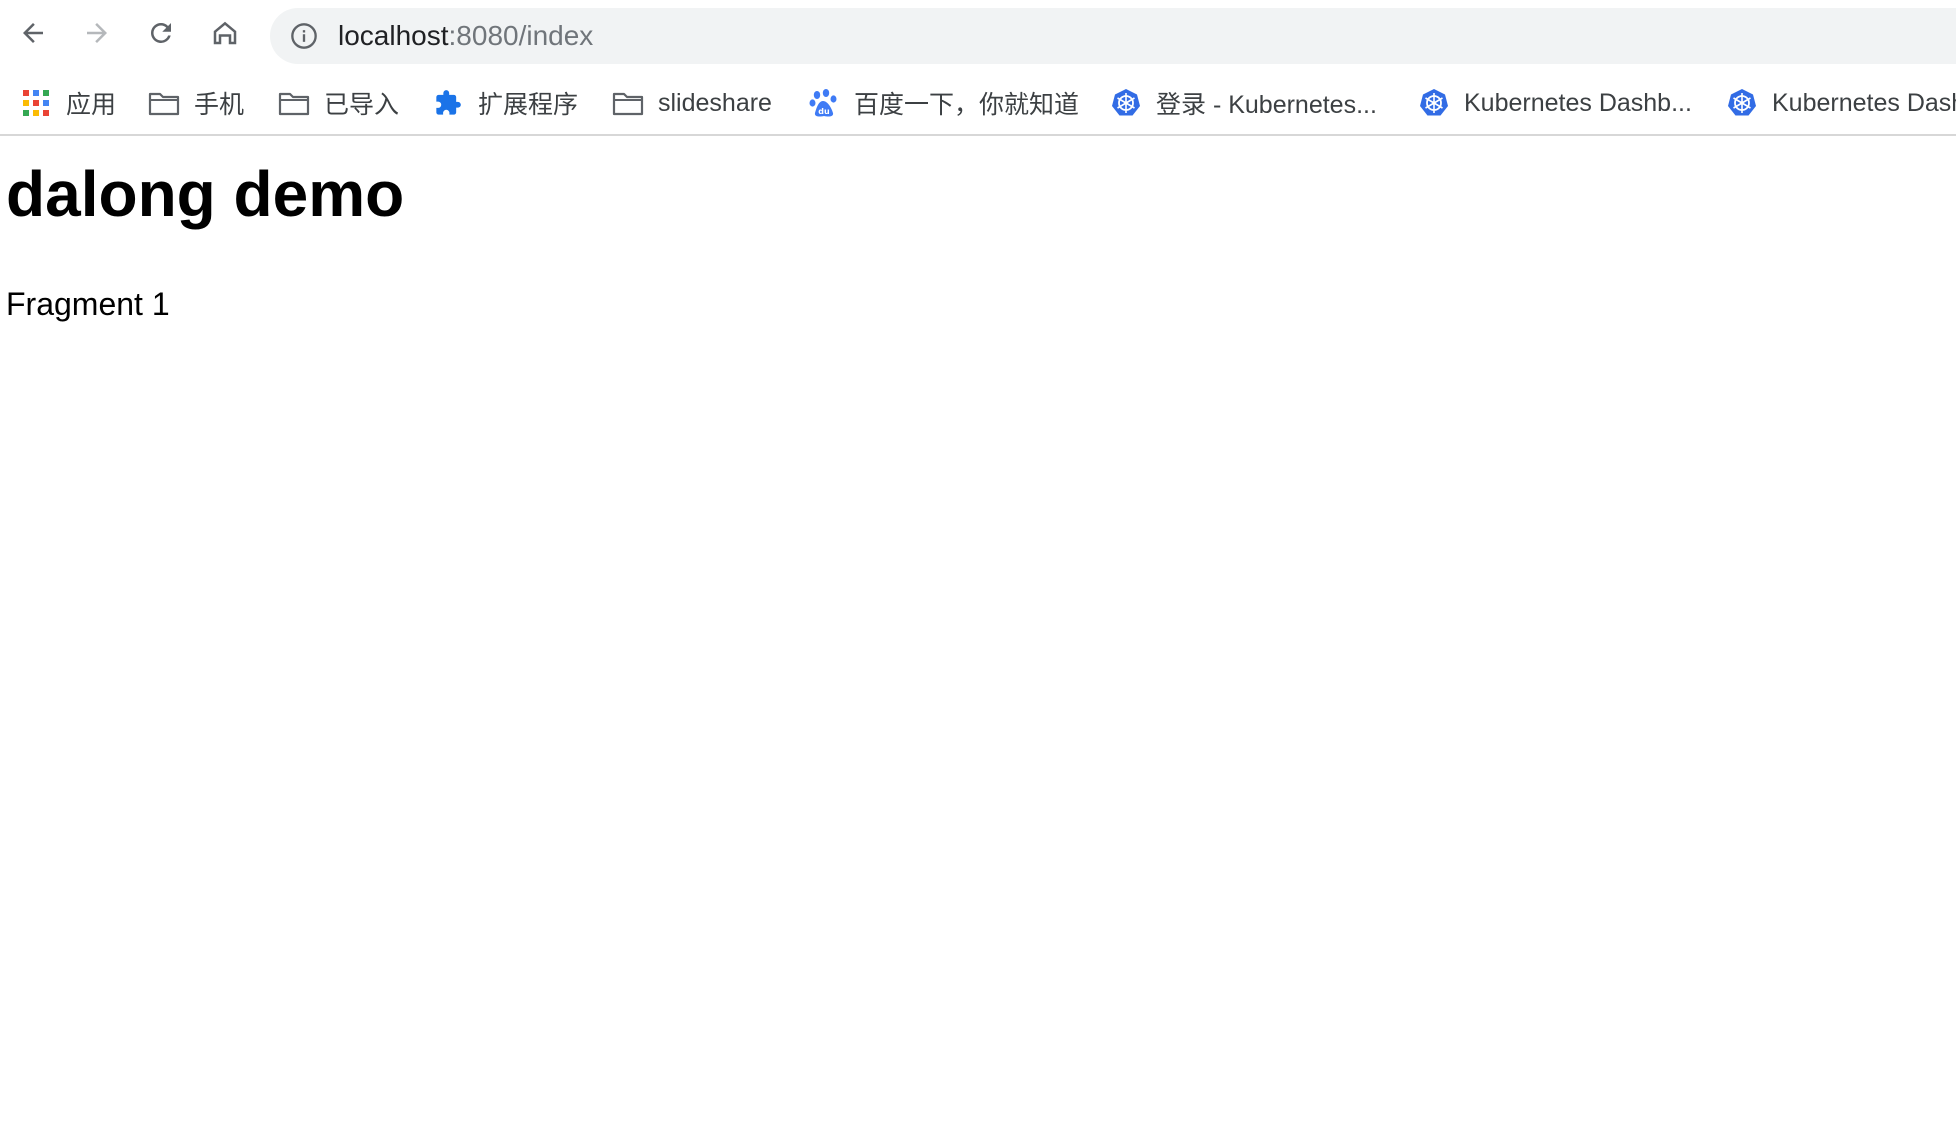 This screenshot has height=1142, width=1956. Describe the element at coordinates (1113, 36) in the screenshot. I see `address-bar: localhost:8080/index` at that location.